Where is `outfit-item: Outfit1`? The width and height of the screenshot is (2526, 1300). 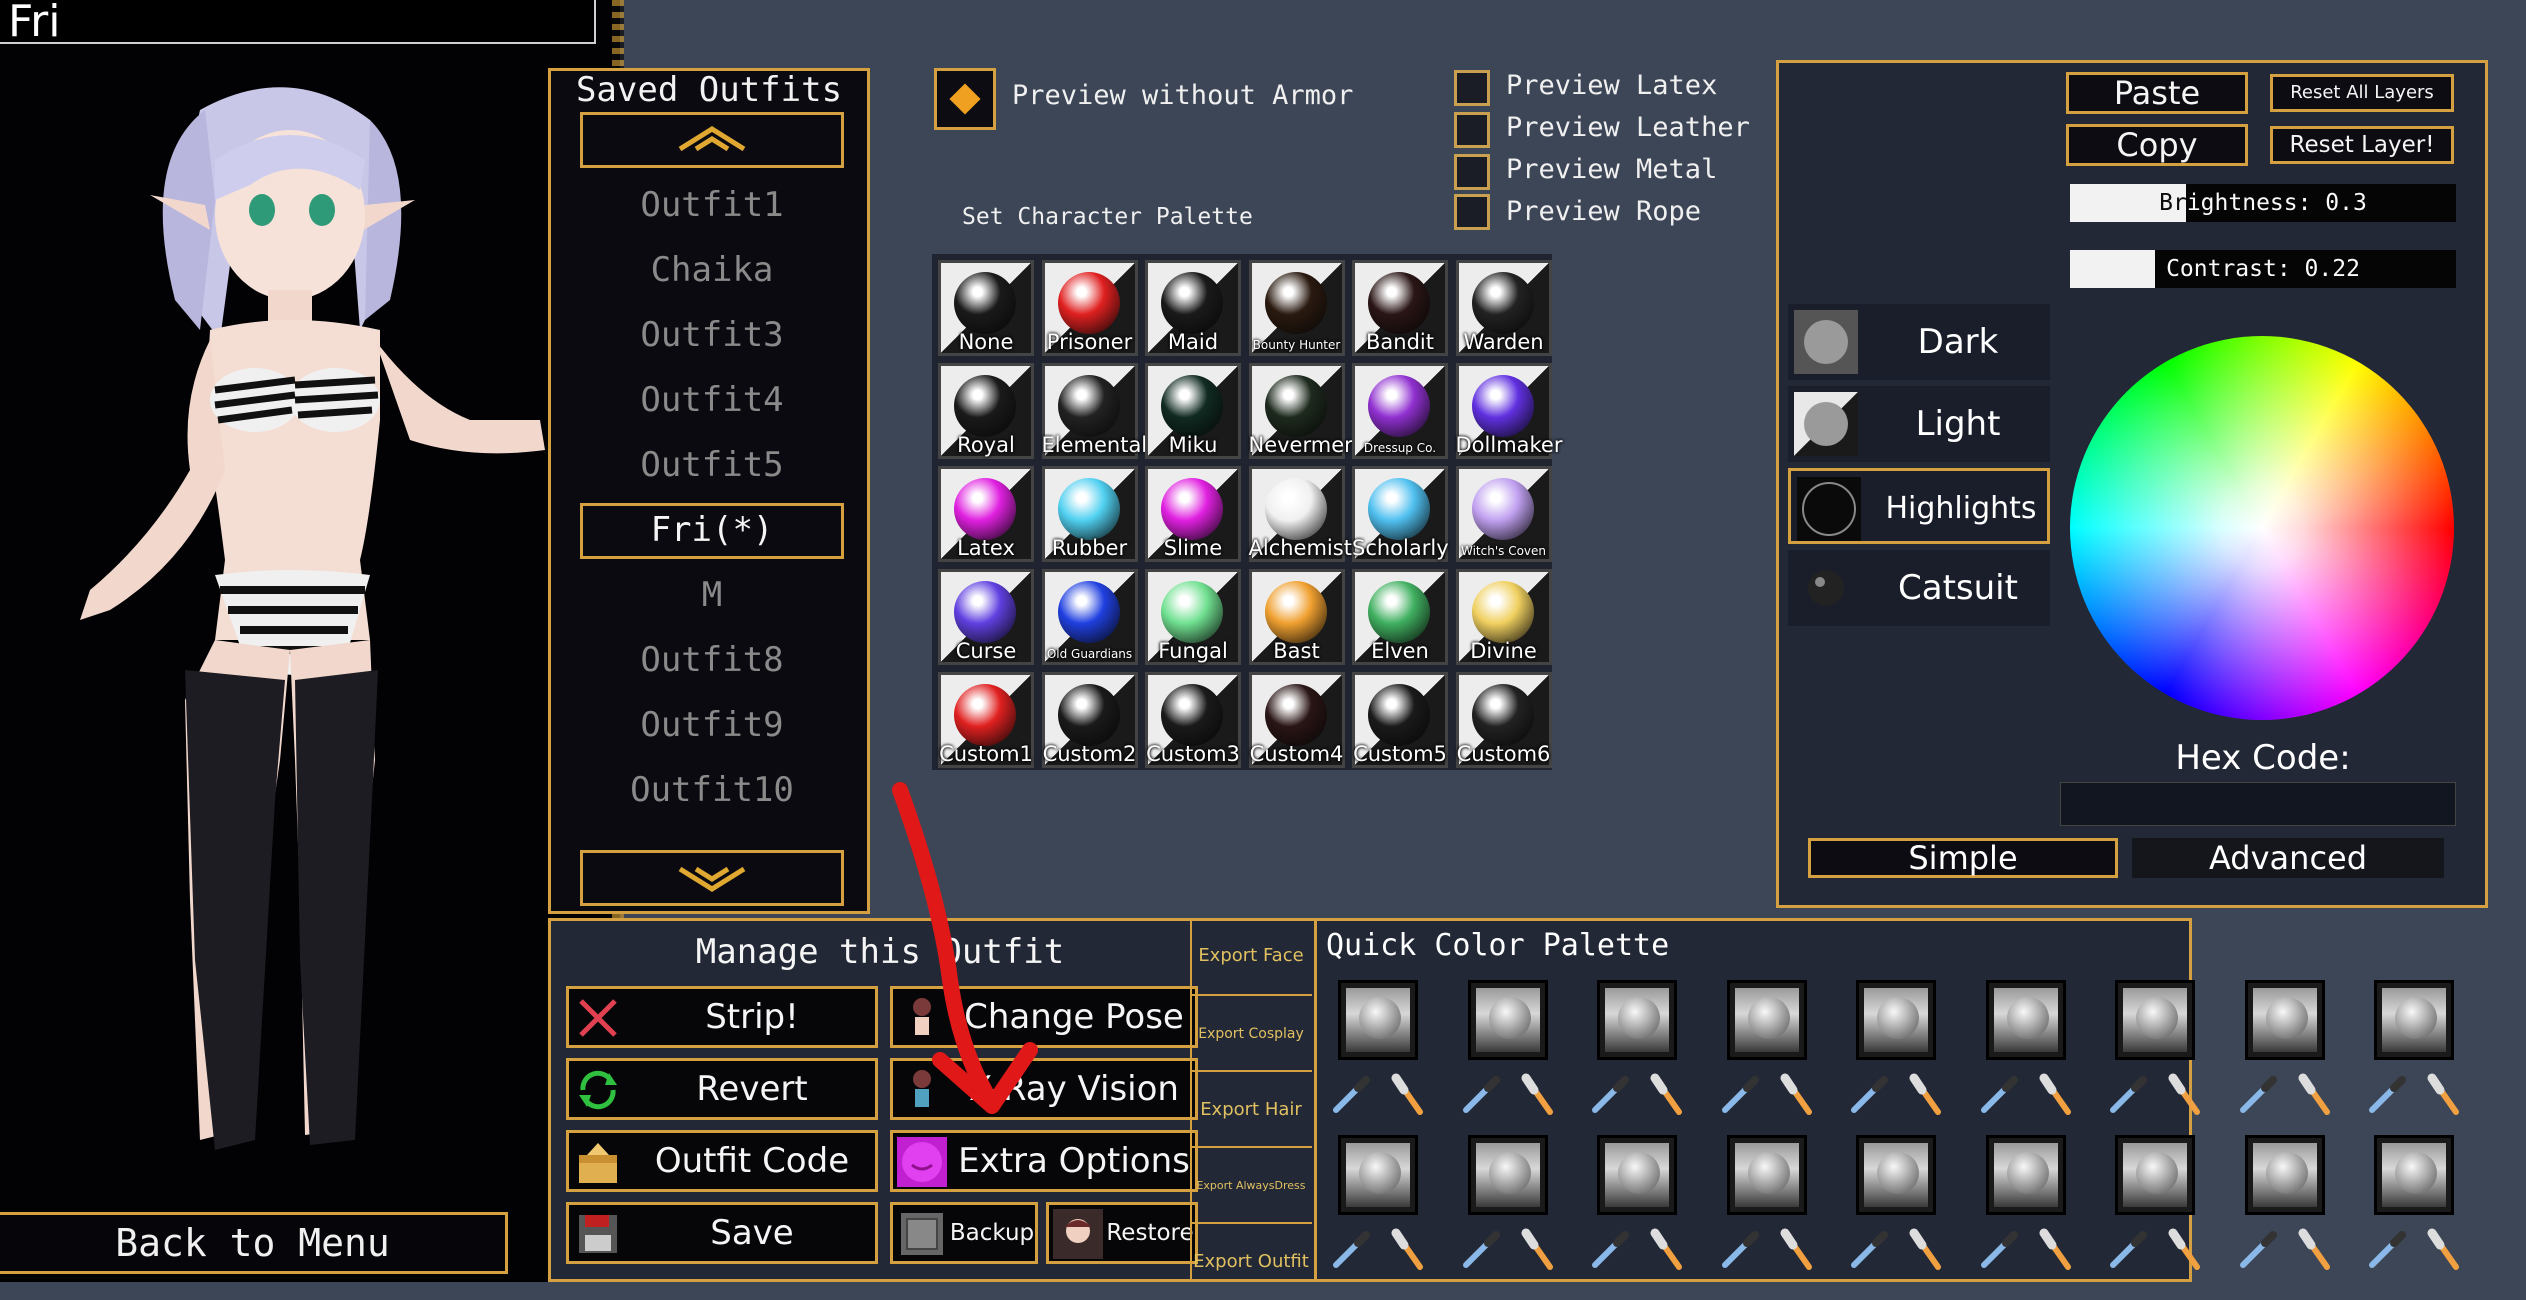
outfit-item: Outfit1 is located at coordinates (712, 206).